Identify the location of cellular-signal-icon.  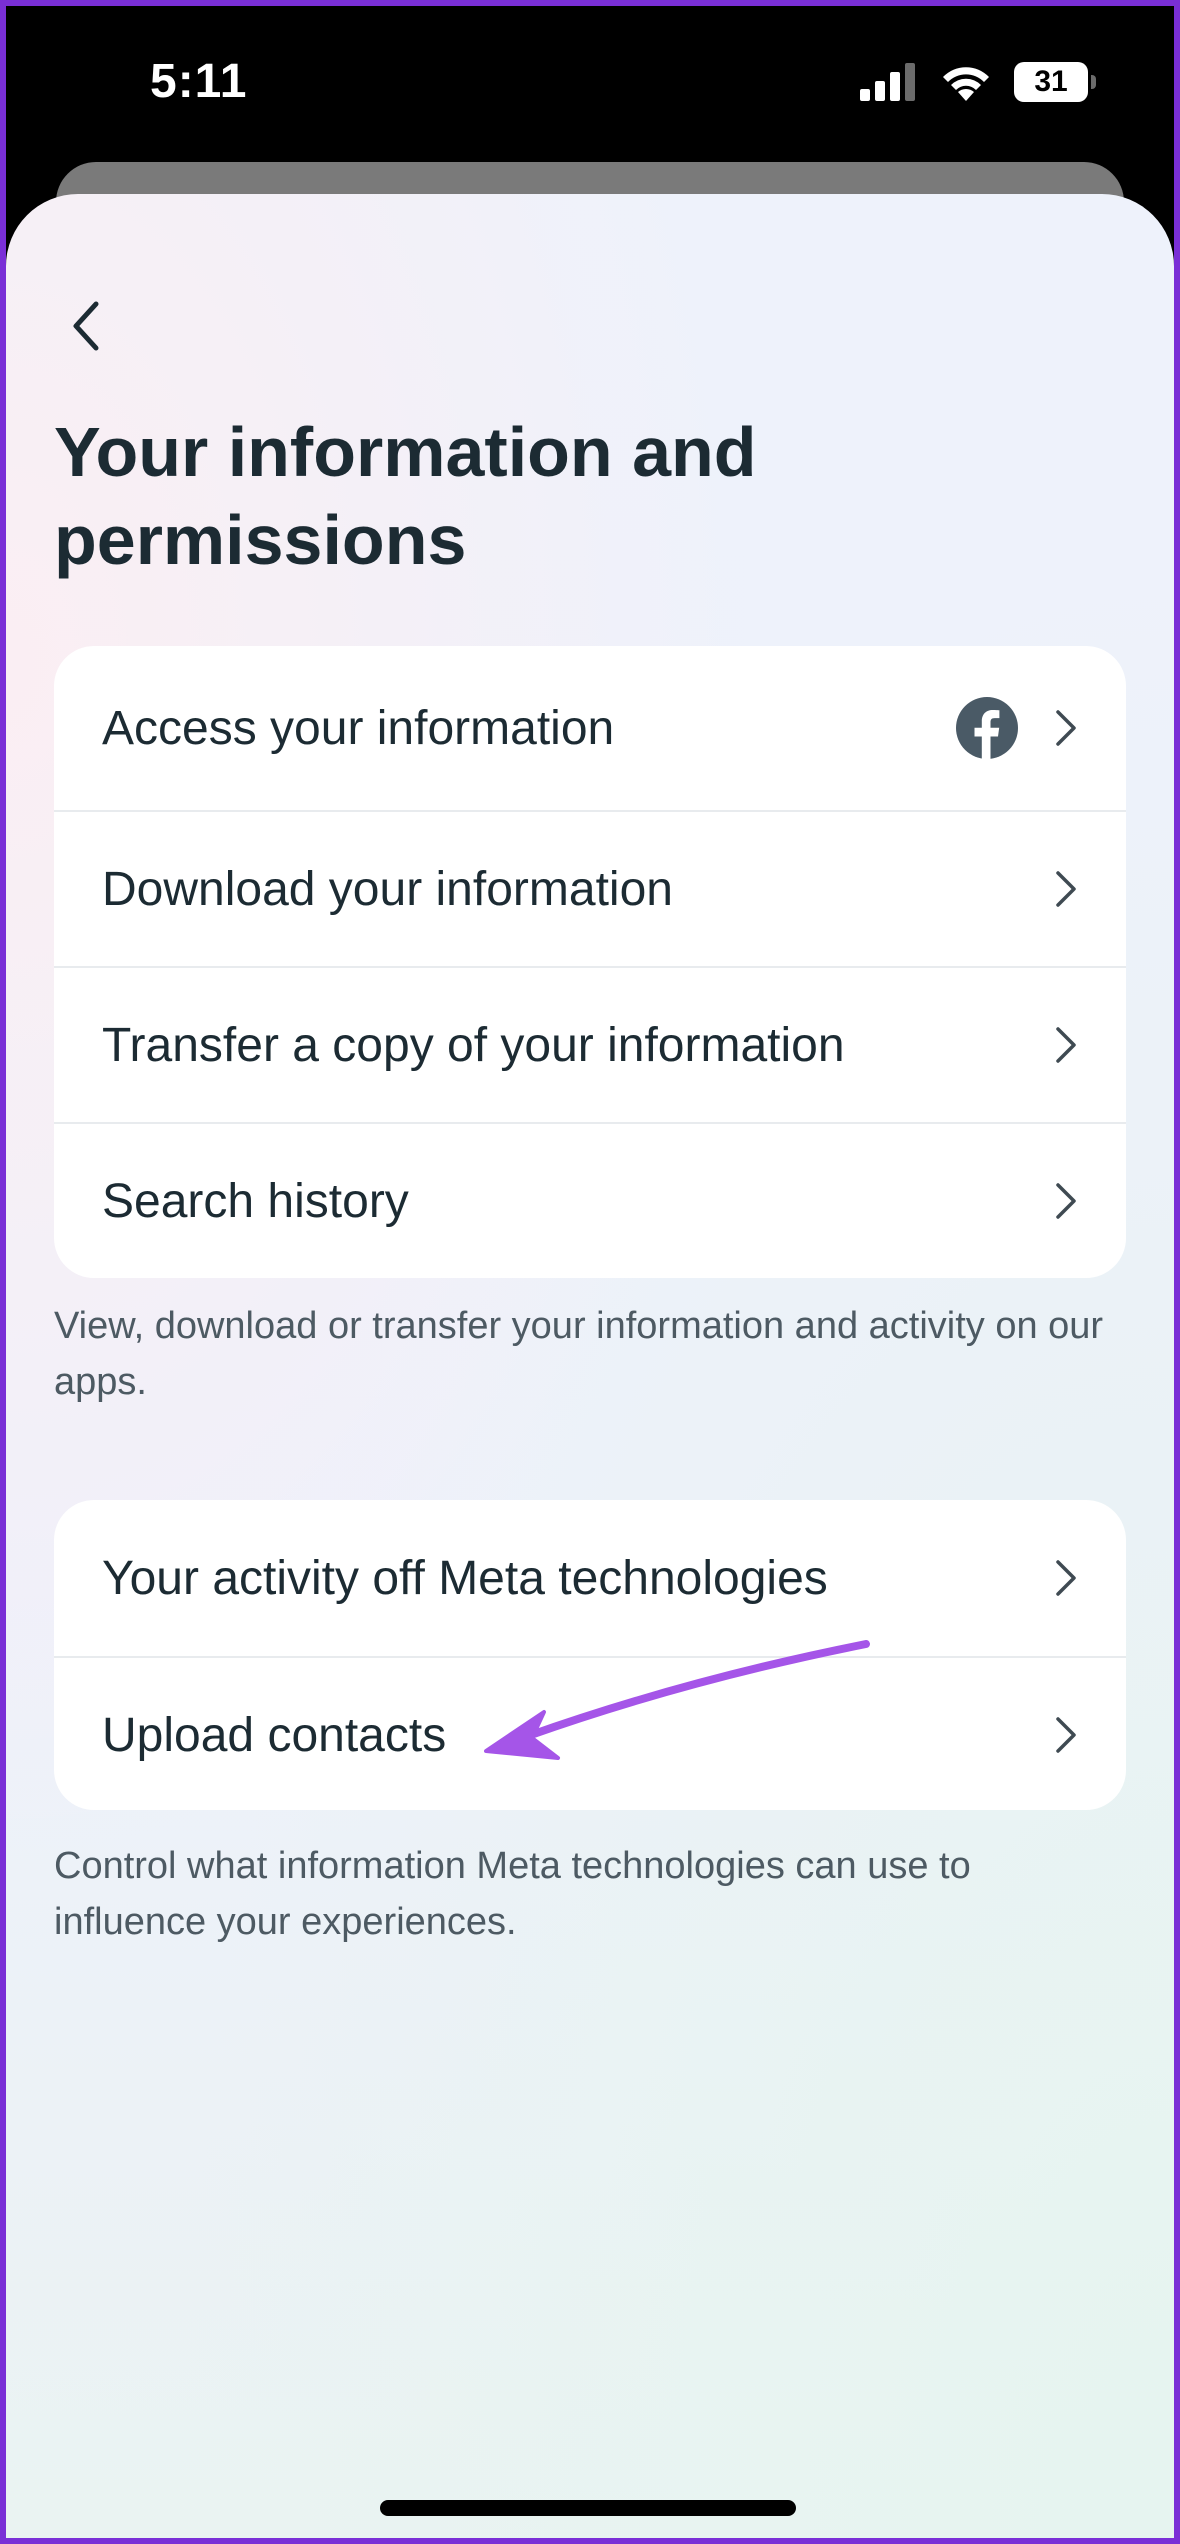
(887, 82).